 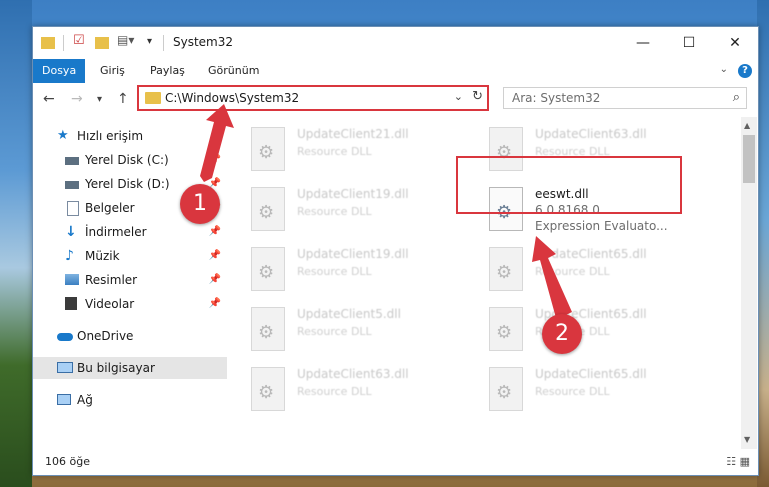 What do you see at coordinates (562, 334) in the screenshot?
I see `step-marker-2: 2` at bounding box center [562, 334].